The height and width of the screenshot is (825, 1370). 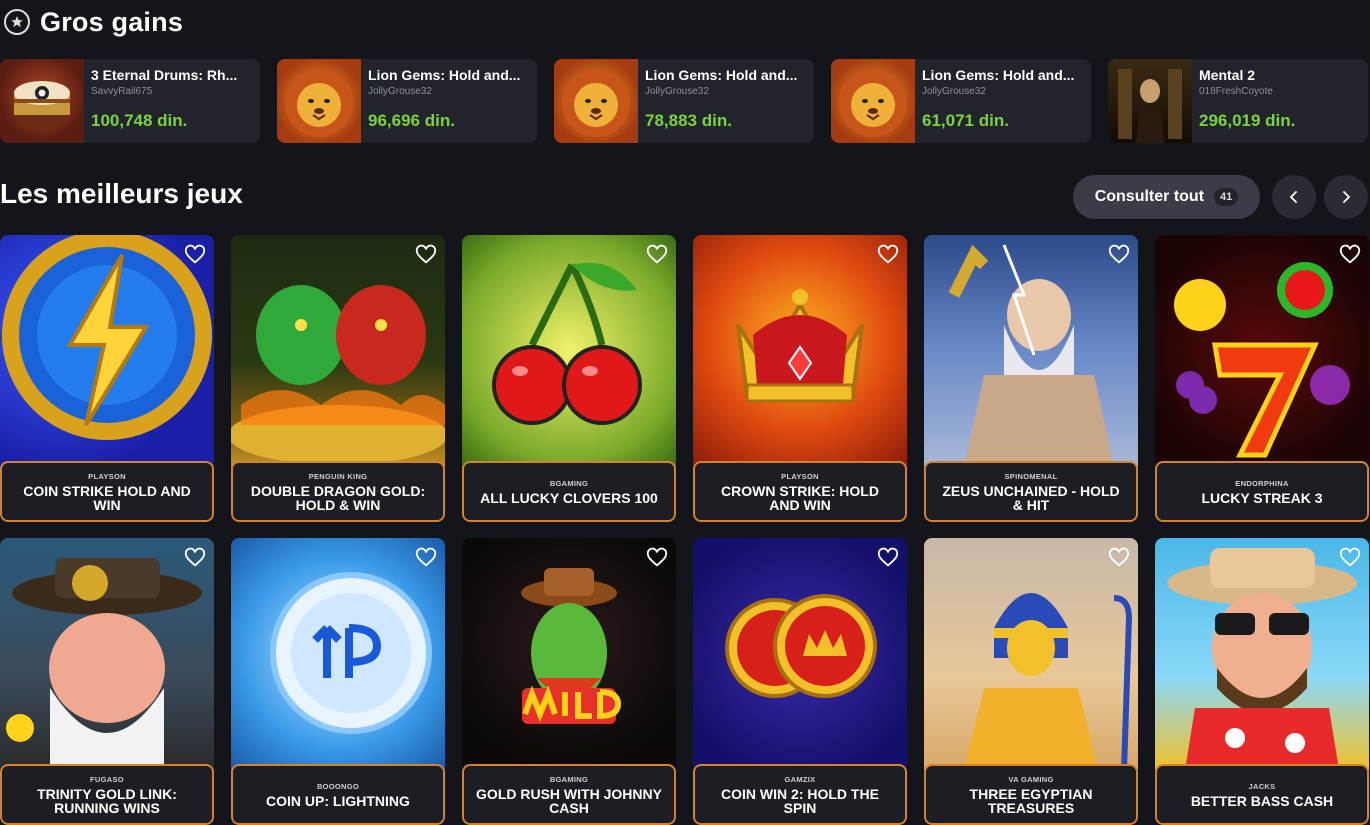 I want to click on see-all-label: Consulter tout, so click(x=1149, y=196).